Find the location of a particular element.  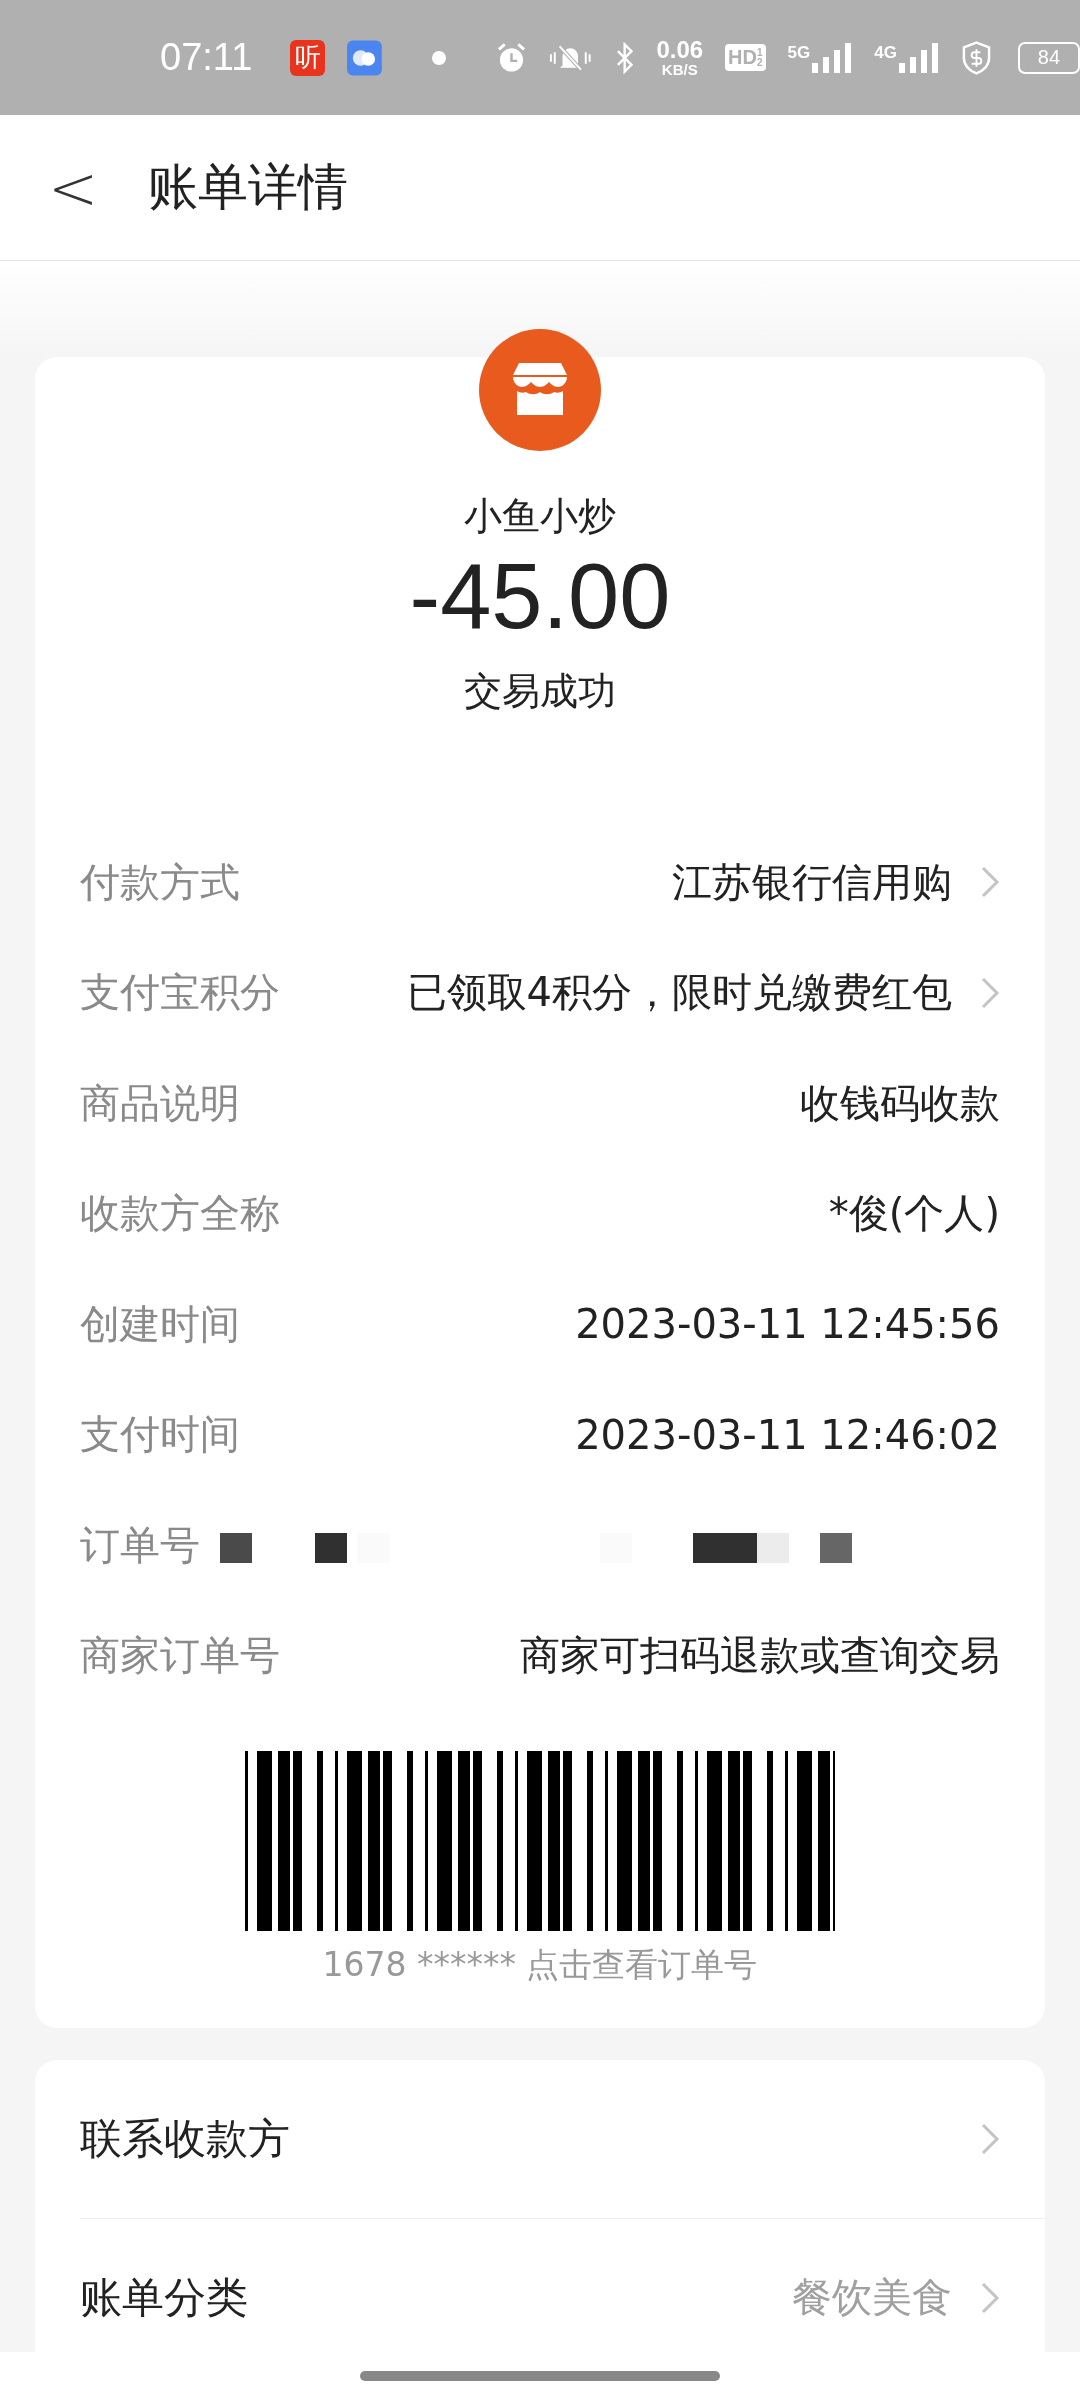

amount: -45.00 is located at coordinates (540, 596).